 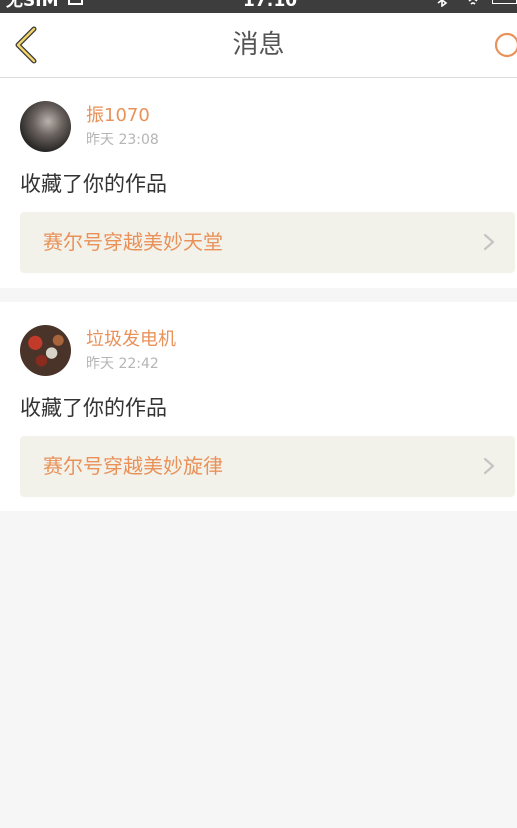 I want to click on work-link: 赛尔号穿越美妙旋律, so click(x=267, y=466).